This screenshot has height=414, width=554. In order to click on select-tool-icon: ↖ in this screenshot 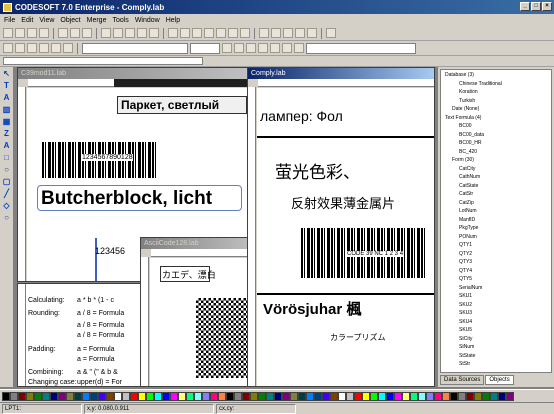, I will do `click(7, 74)`.